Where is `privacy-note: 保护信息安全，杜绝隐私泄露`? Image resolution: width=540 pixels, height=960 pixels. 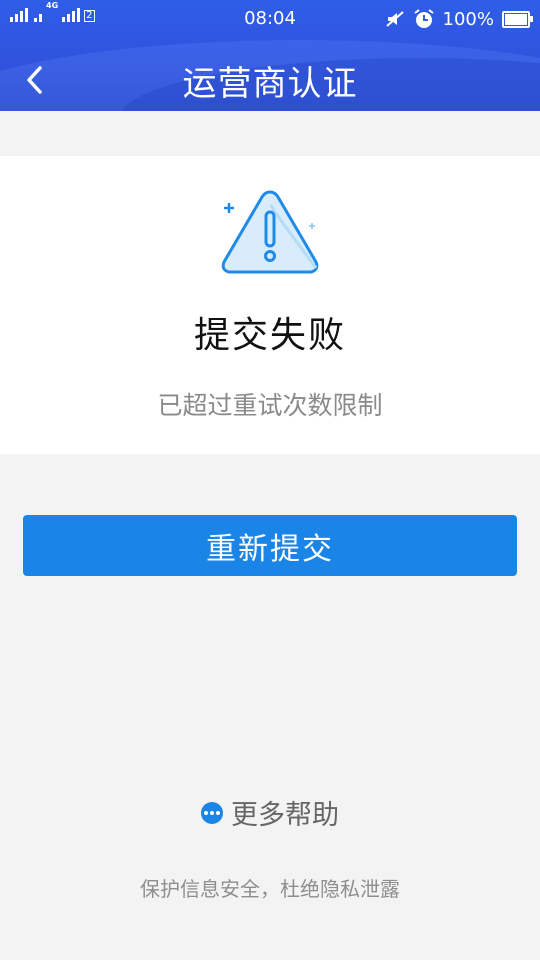
privacy-note: 保护信息安全，杜绝隐私泄露 is located at coordinates (270, 889).